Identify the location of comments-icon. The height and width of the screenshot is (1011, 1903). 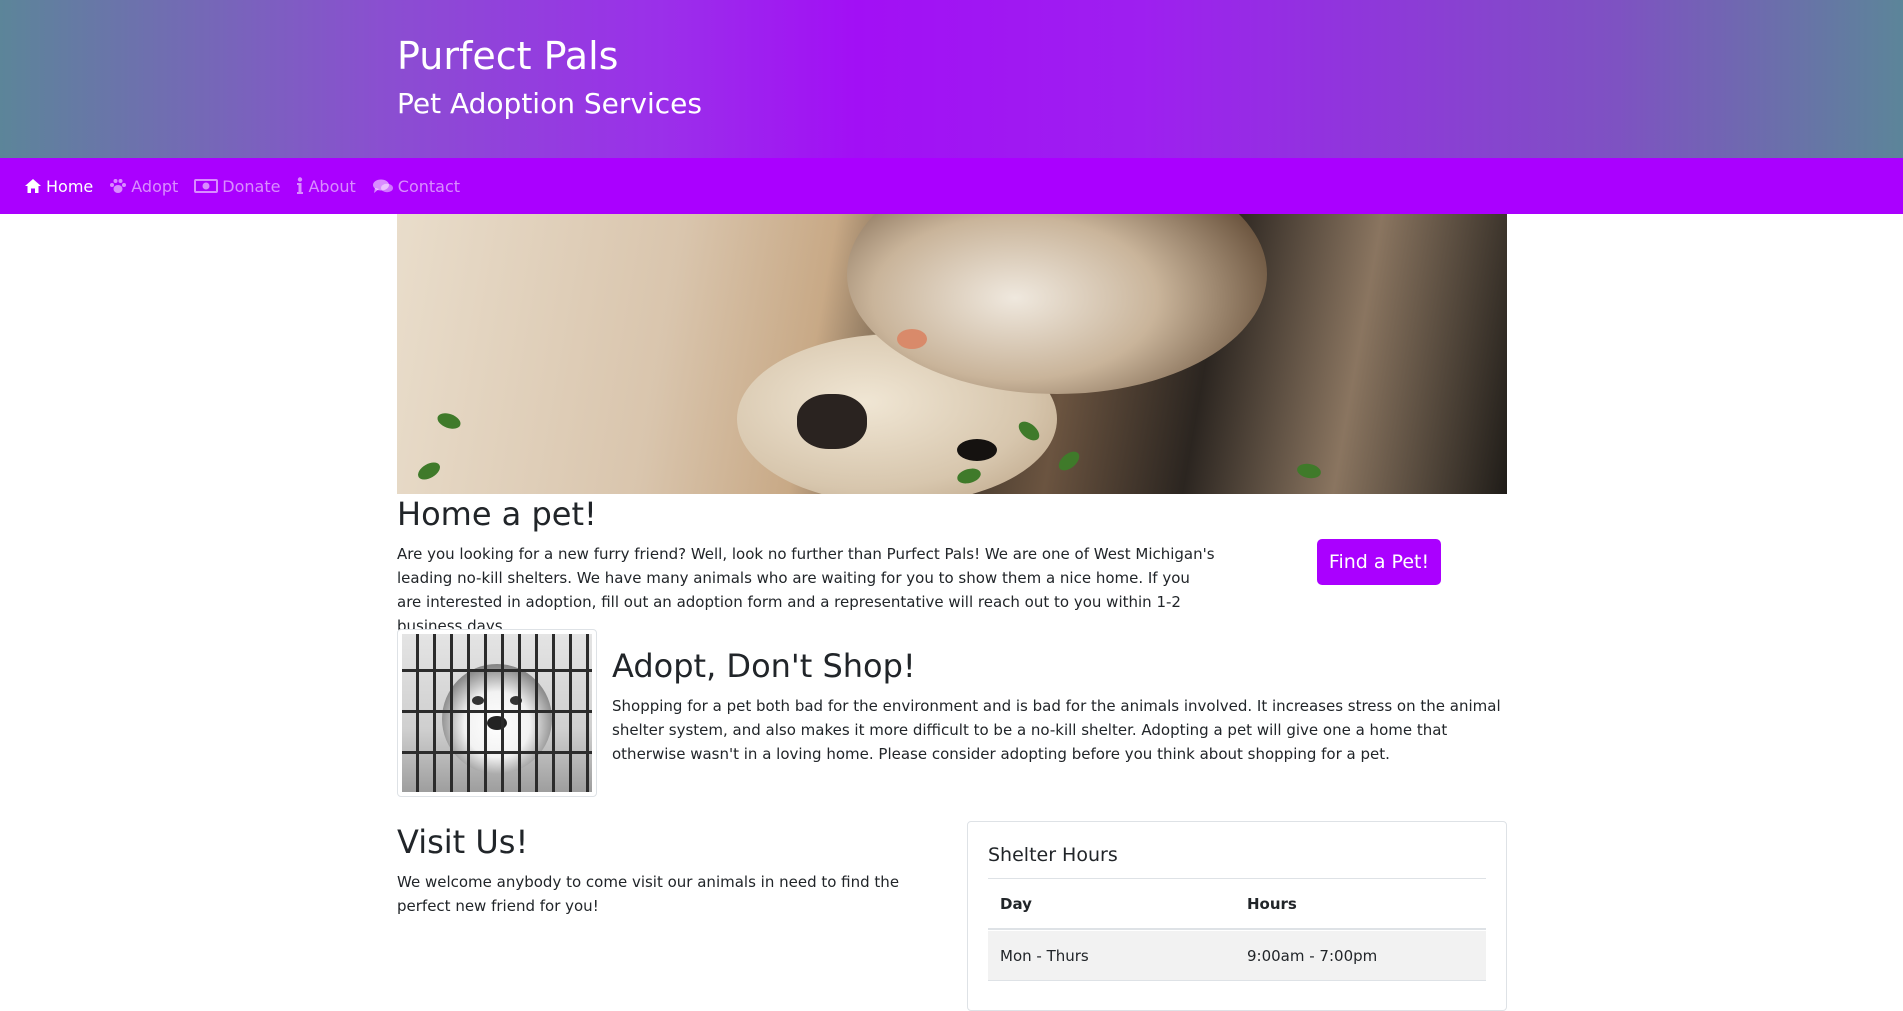
(382, 186).